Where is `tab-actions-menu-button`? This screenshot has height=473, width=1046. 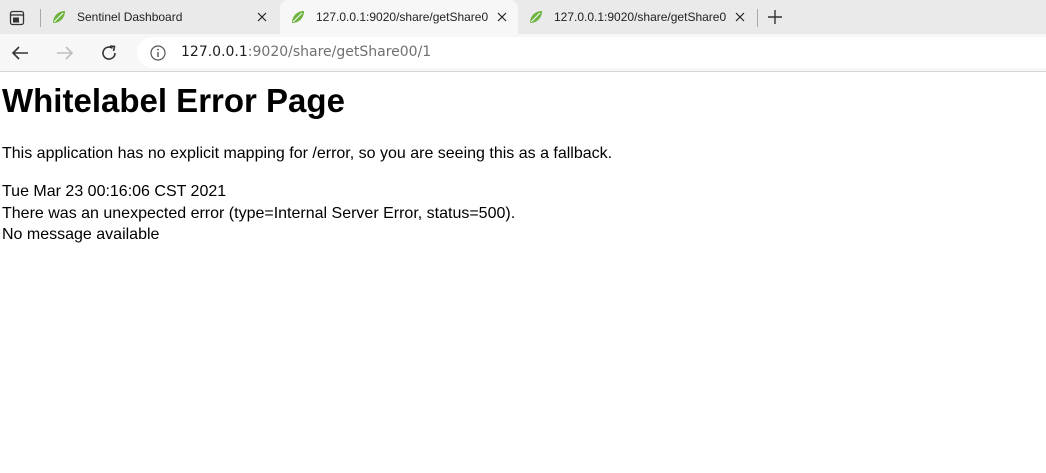 tab-actions-menu-button is located at coordinates (17, 18).